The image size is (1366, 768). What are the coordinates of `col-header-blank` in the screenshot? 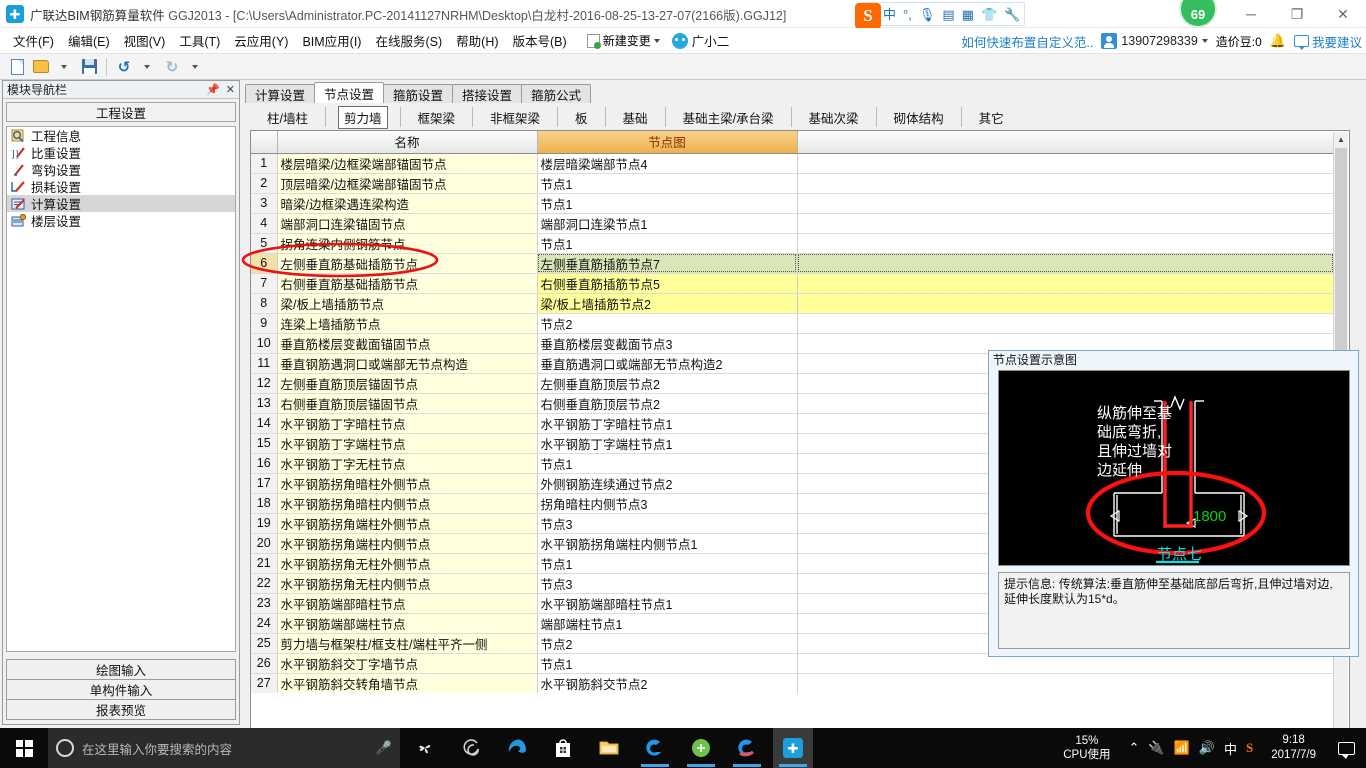 It's located at (1065, 142).